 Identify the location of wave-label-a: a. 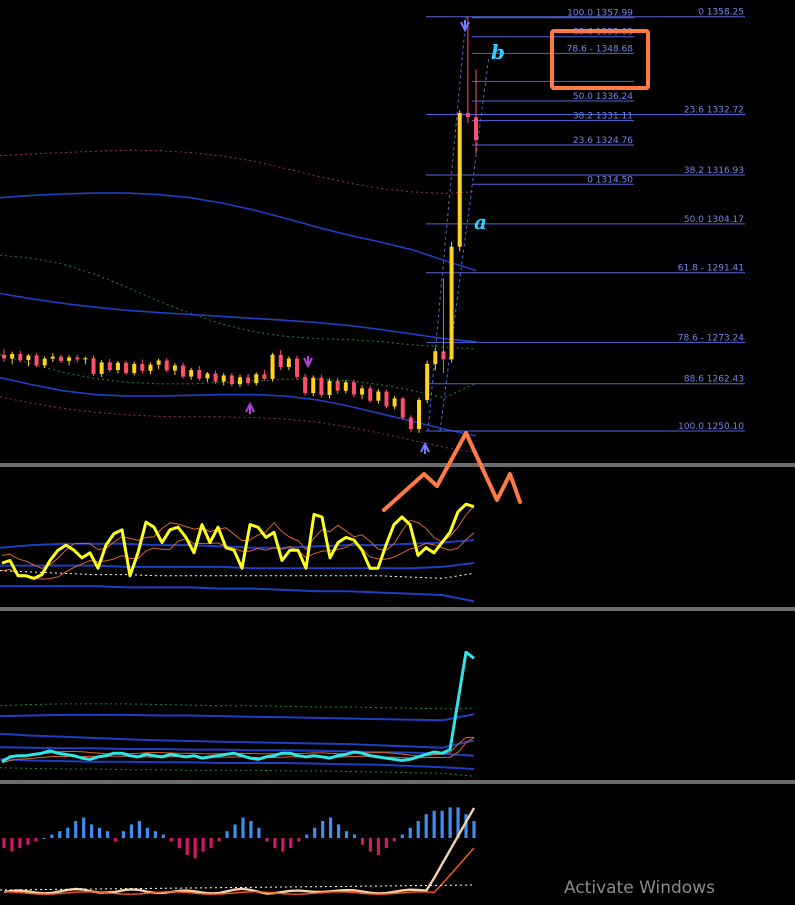
(480, 222).